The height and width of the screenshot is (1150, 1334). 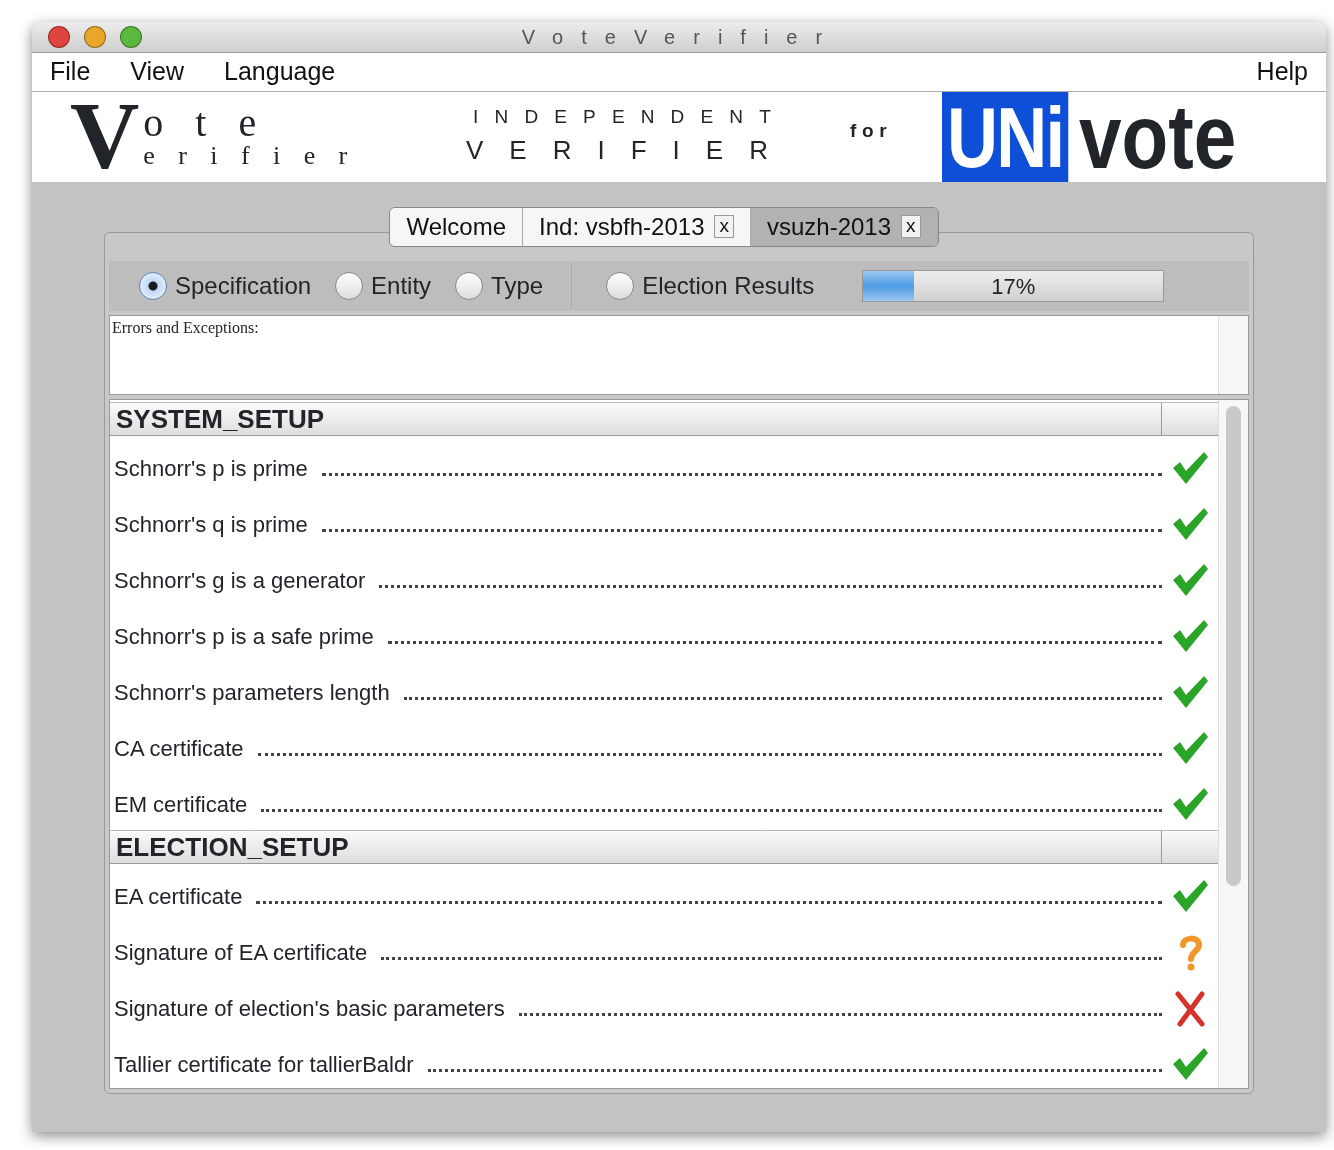 What do you see at coordinates (630, 151) in the screenshot?
I see `banner-heading: VERIFIER` at bounding box center [630, 151].